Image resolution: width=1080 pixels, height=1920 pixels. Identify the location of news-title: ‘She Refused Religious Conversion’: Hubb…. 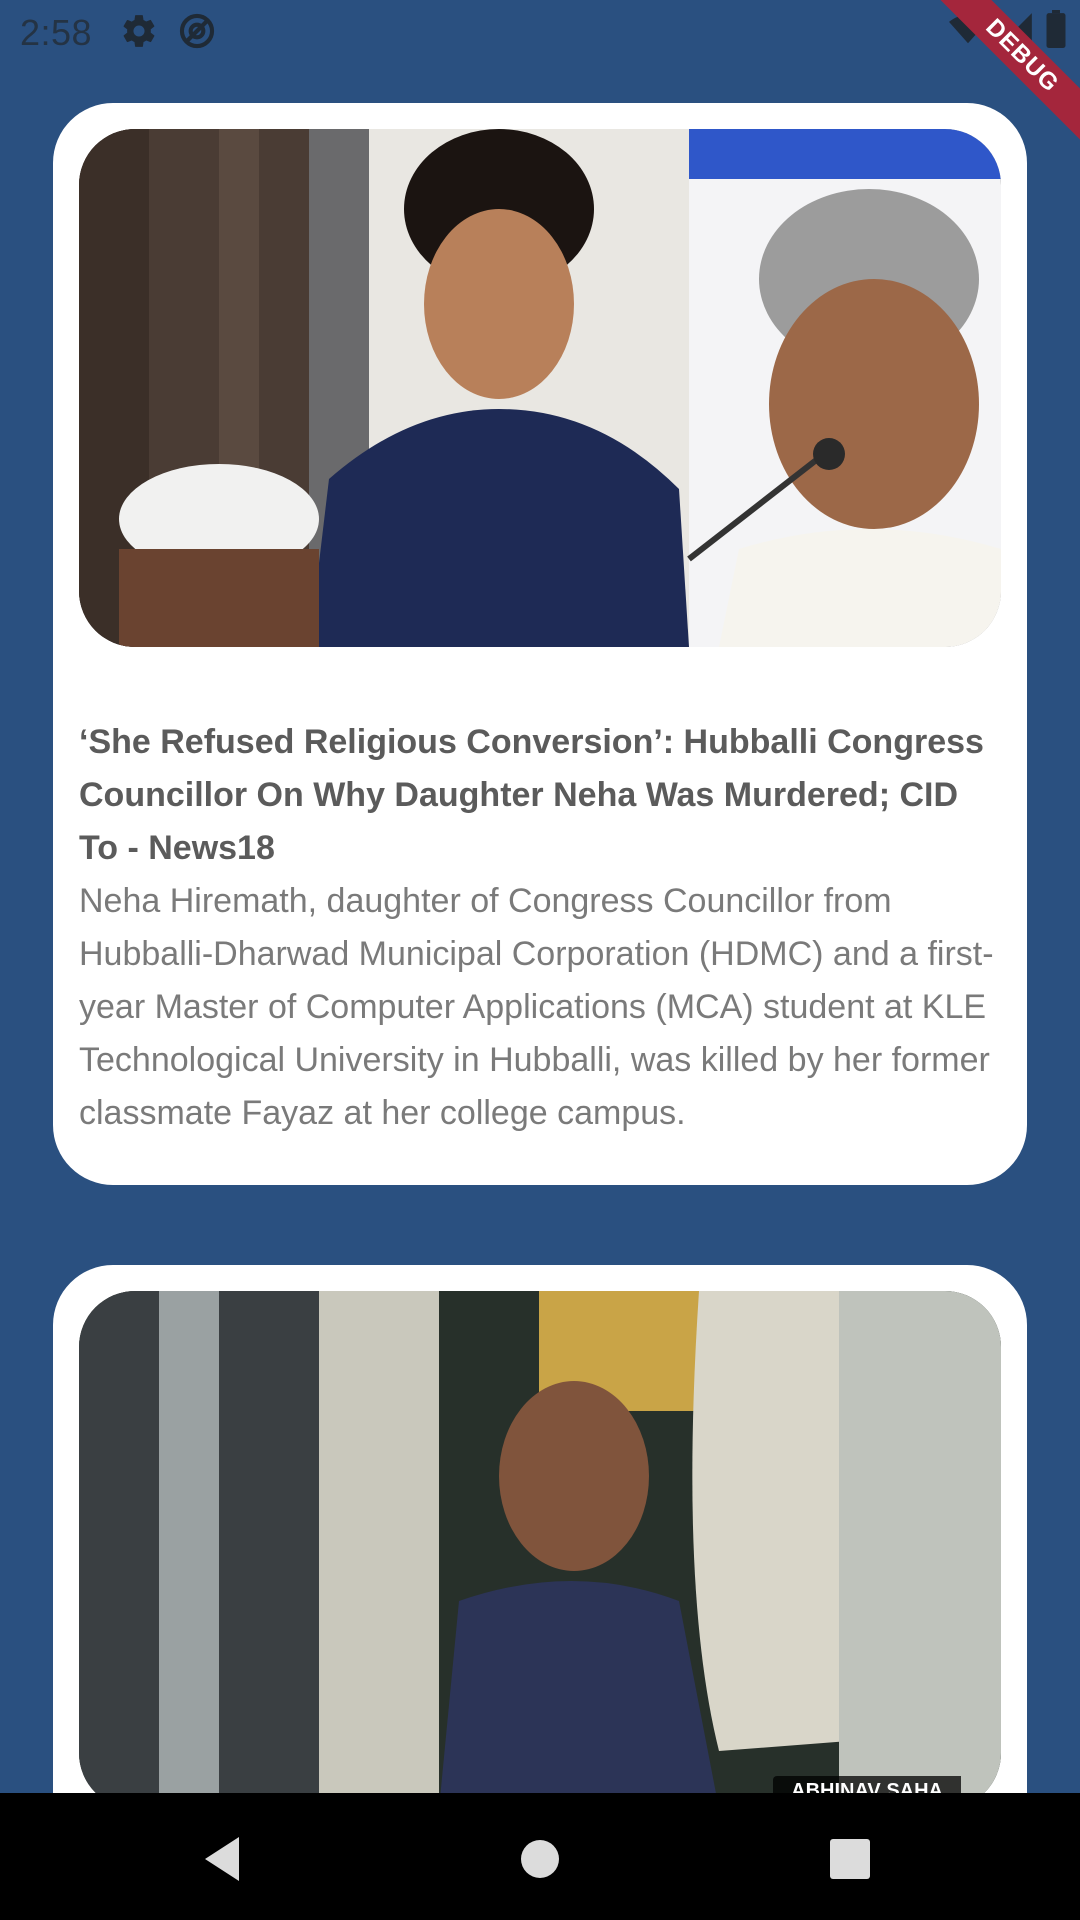
(531, 795).